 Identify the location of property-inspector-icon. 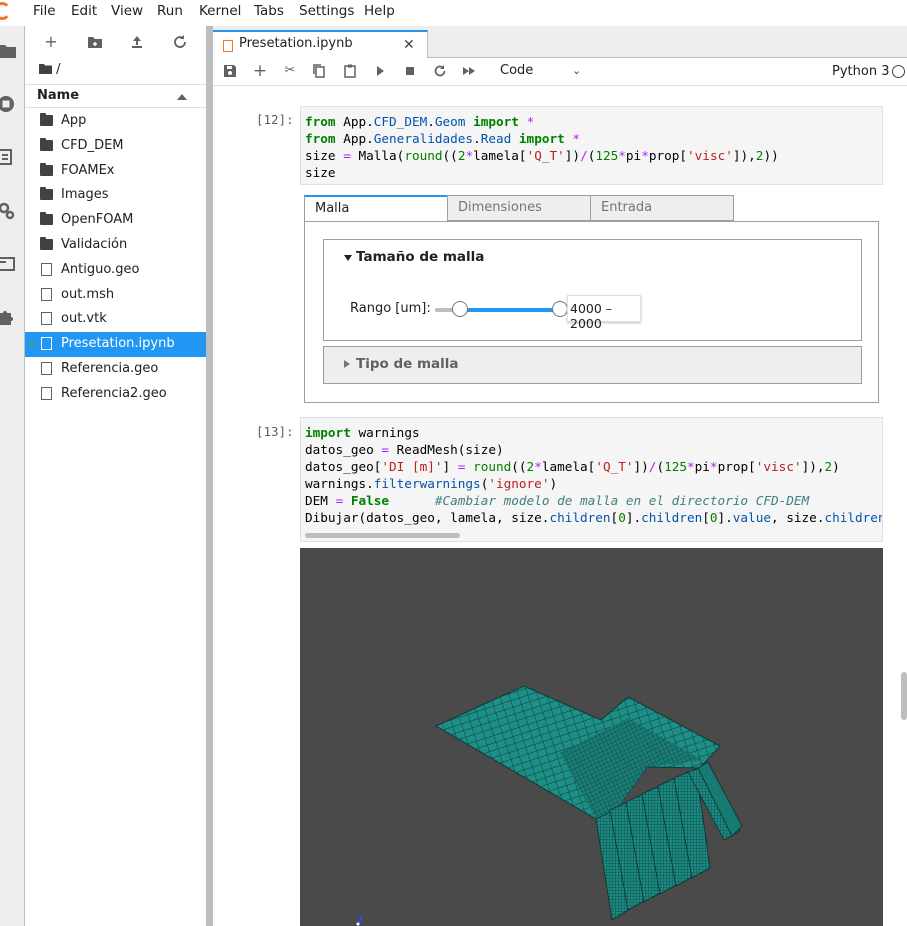
(8, 211).